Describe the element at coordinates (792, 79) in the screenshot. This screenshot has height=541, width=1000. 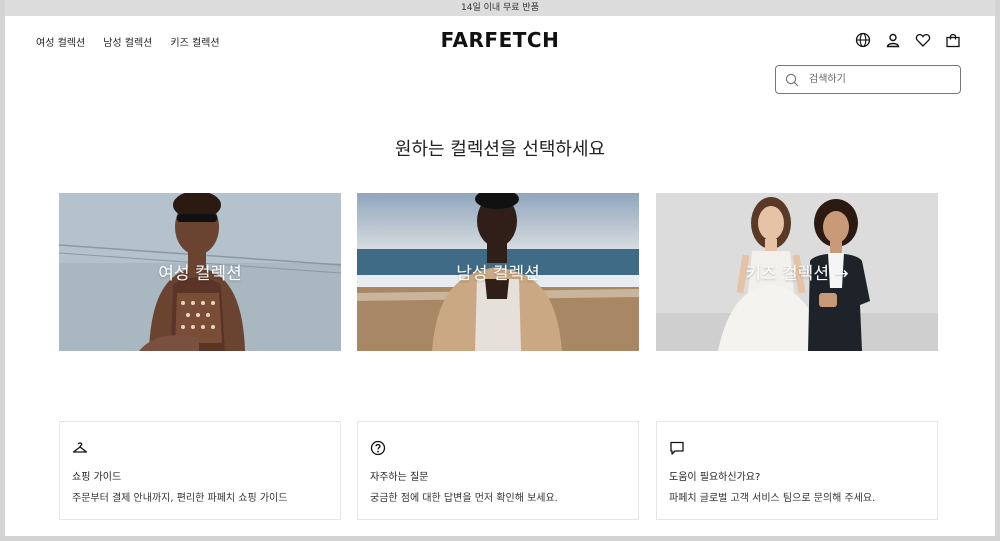
I see `search-icon` at that location.